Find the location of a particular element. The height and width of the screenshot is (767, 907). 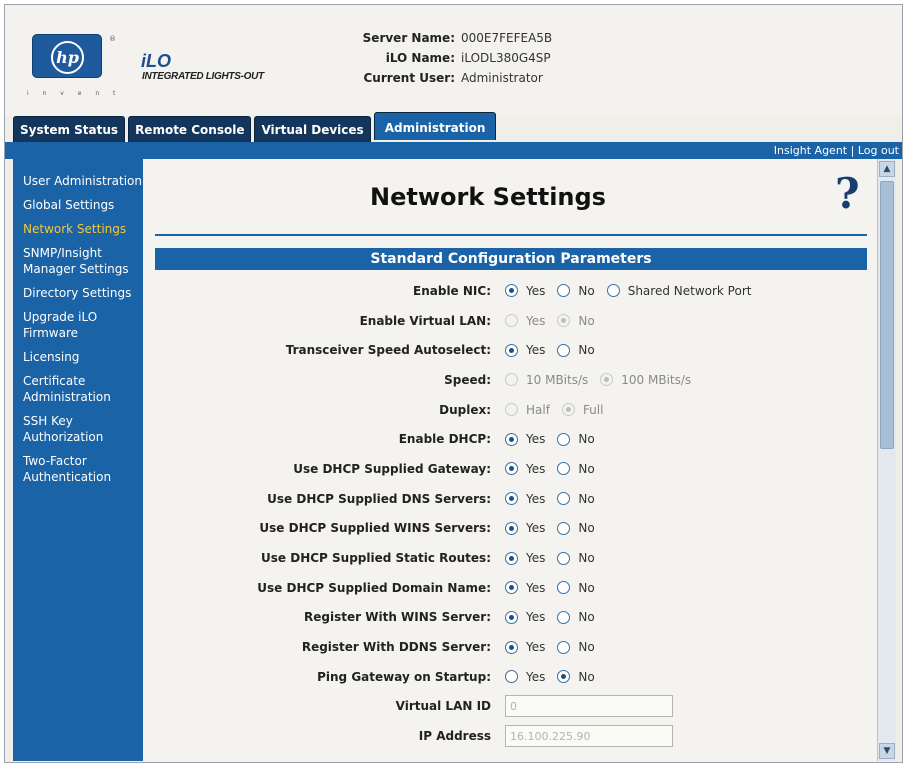

sidebar-item-snmp-insight-manager: SNMP/Insight Manager Settings is located at coordinates (78, 261).